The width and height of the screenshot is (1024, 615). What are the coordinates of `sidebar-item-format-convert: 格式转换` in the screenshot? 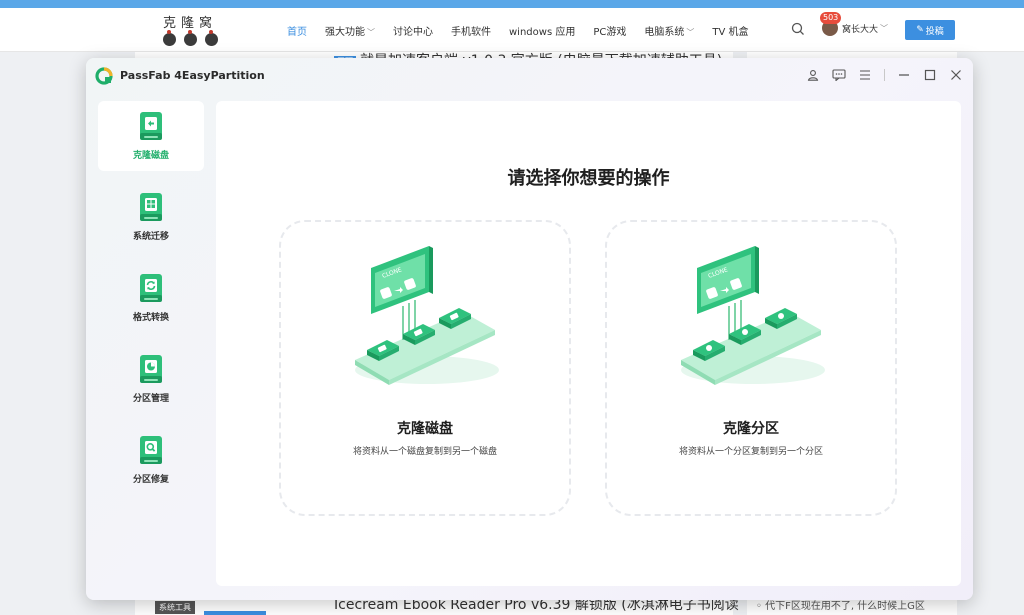 It's located at (151, 298).